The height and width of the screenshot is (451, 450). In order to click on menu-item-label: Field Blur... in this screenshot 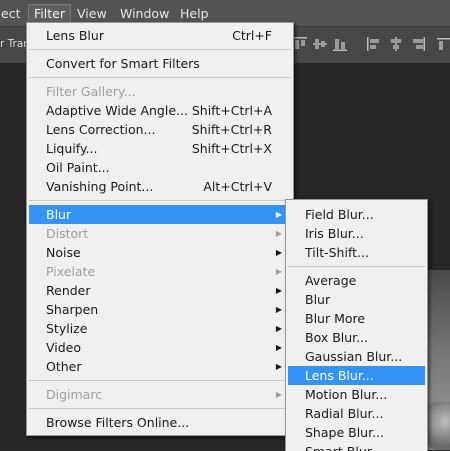, I will do `click(339, 214)`.